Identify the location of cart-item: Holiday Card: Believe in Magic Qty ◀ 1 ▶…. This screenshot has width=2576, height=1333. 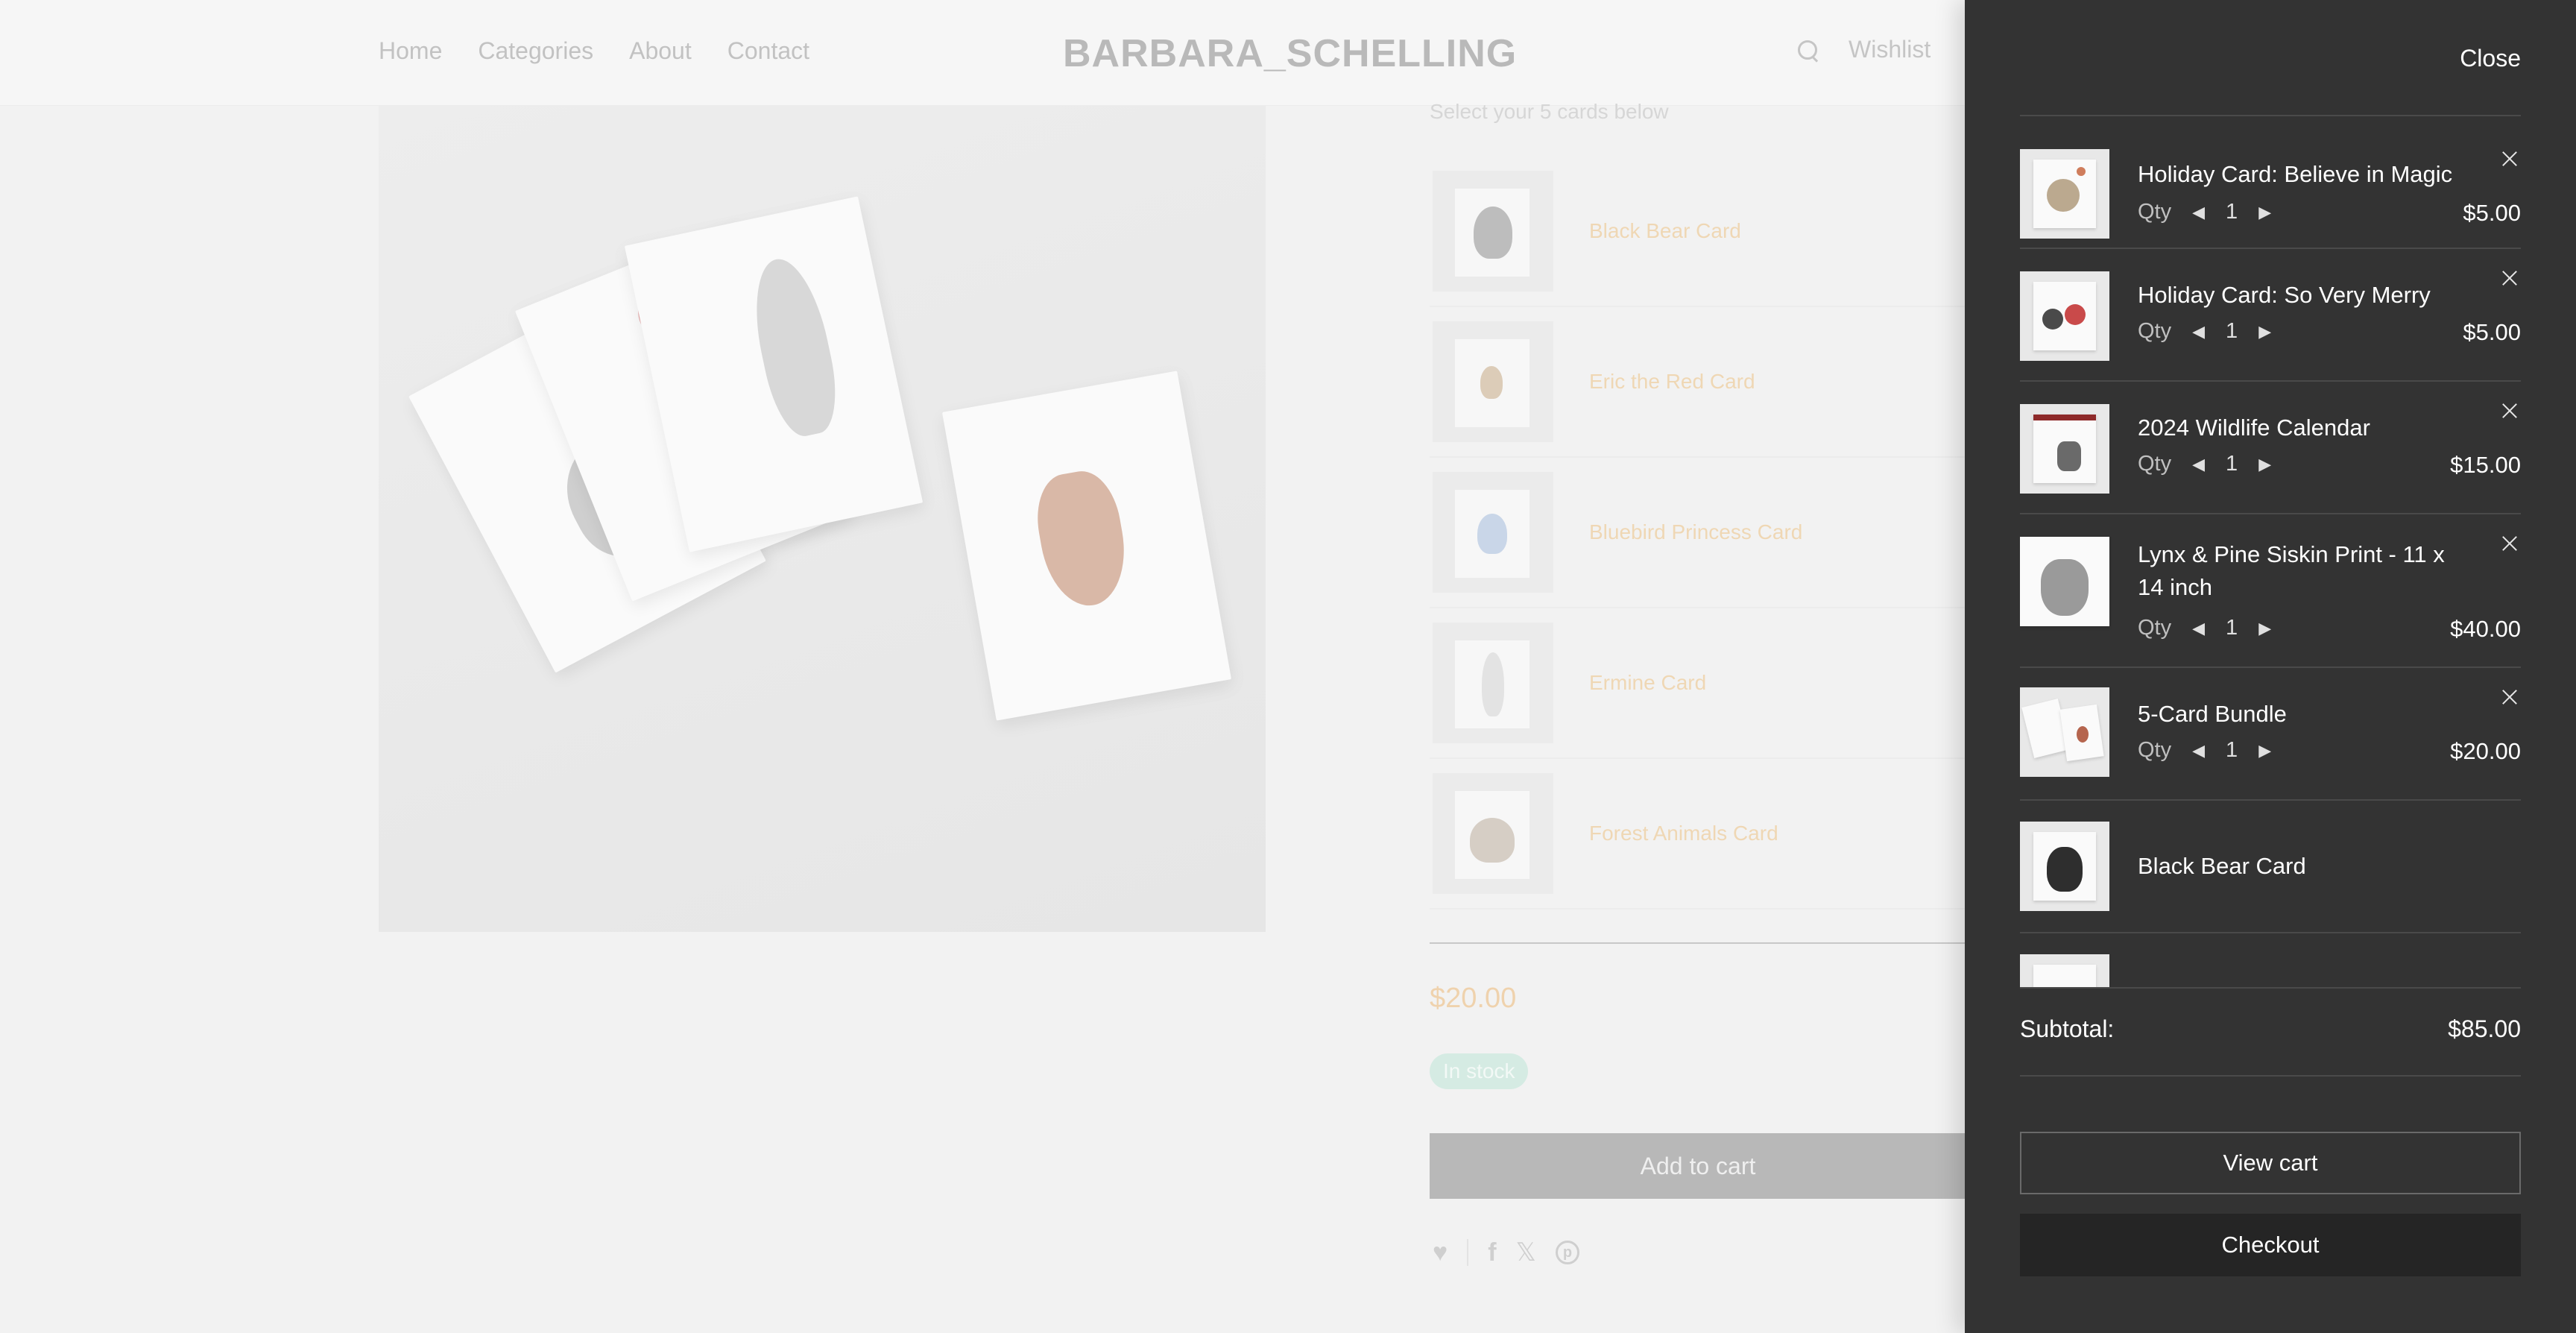
(2270, 183).